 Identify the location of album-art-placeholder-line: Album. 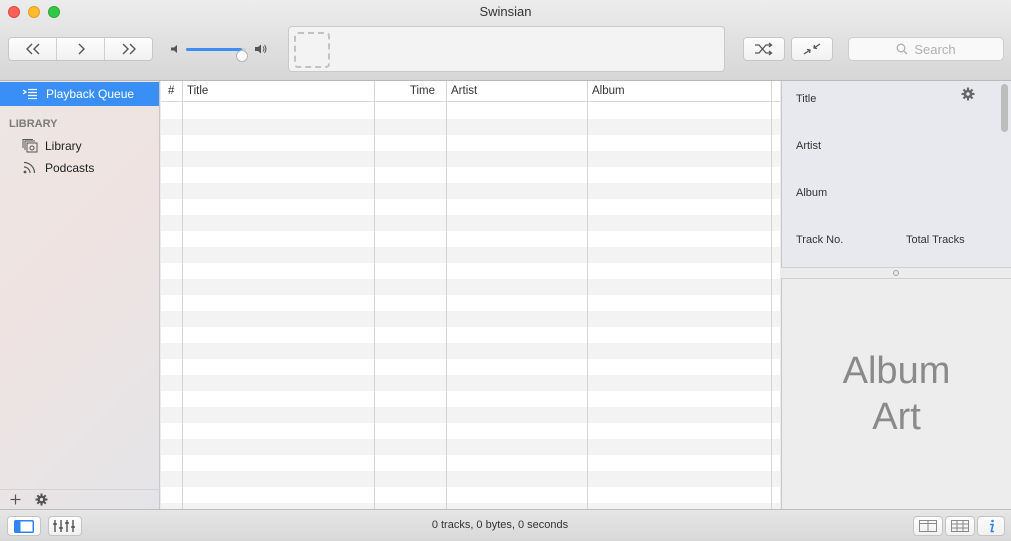
(896, 371).